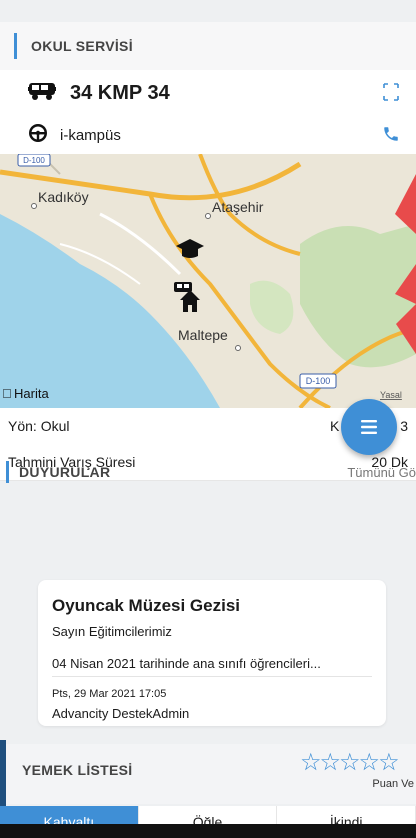  I want to click on menu-icon, so click(369, 427).